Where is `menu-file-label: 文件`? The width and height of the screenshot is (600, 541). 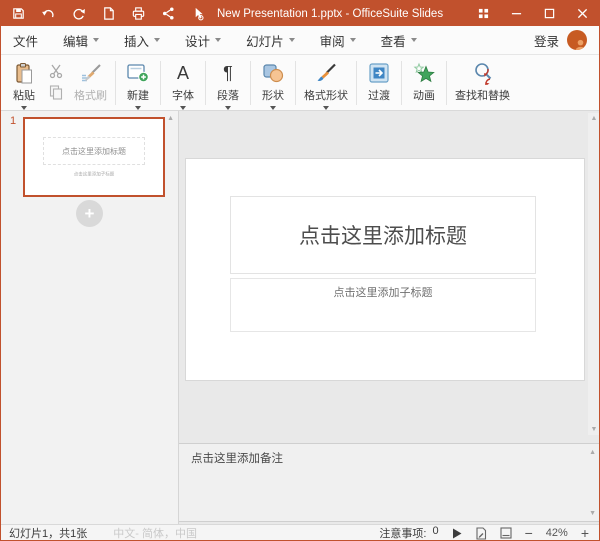
menu-file-label: 文件 is located at coordinates (26, 41).